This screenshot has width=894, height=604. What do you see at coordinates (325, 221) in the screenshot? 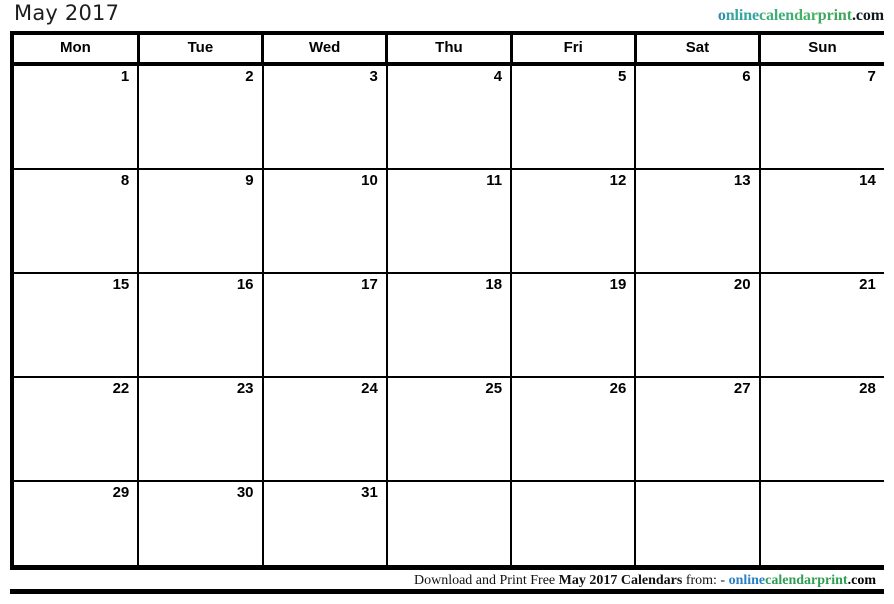
I see `day-cell: 10` at bounding box center [325, 221].